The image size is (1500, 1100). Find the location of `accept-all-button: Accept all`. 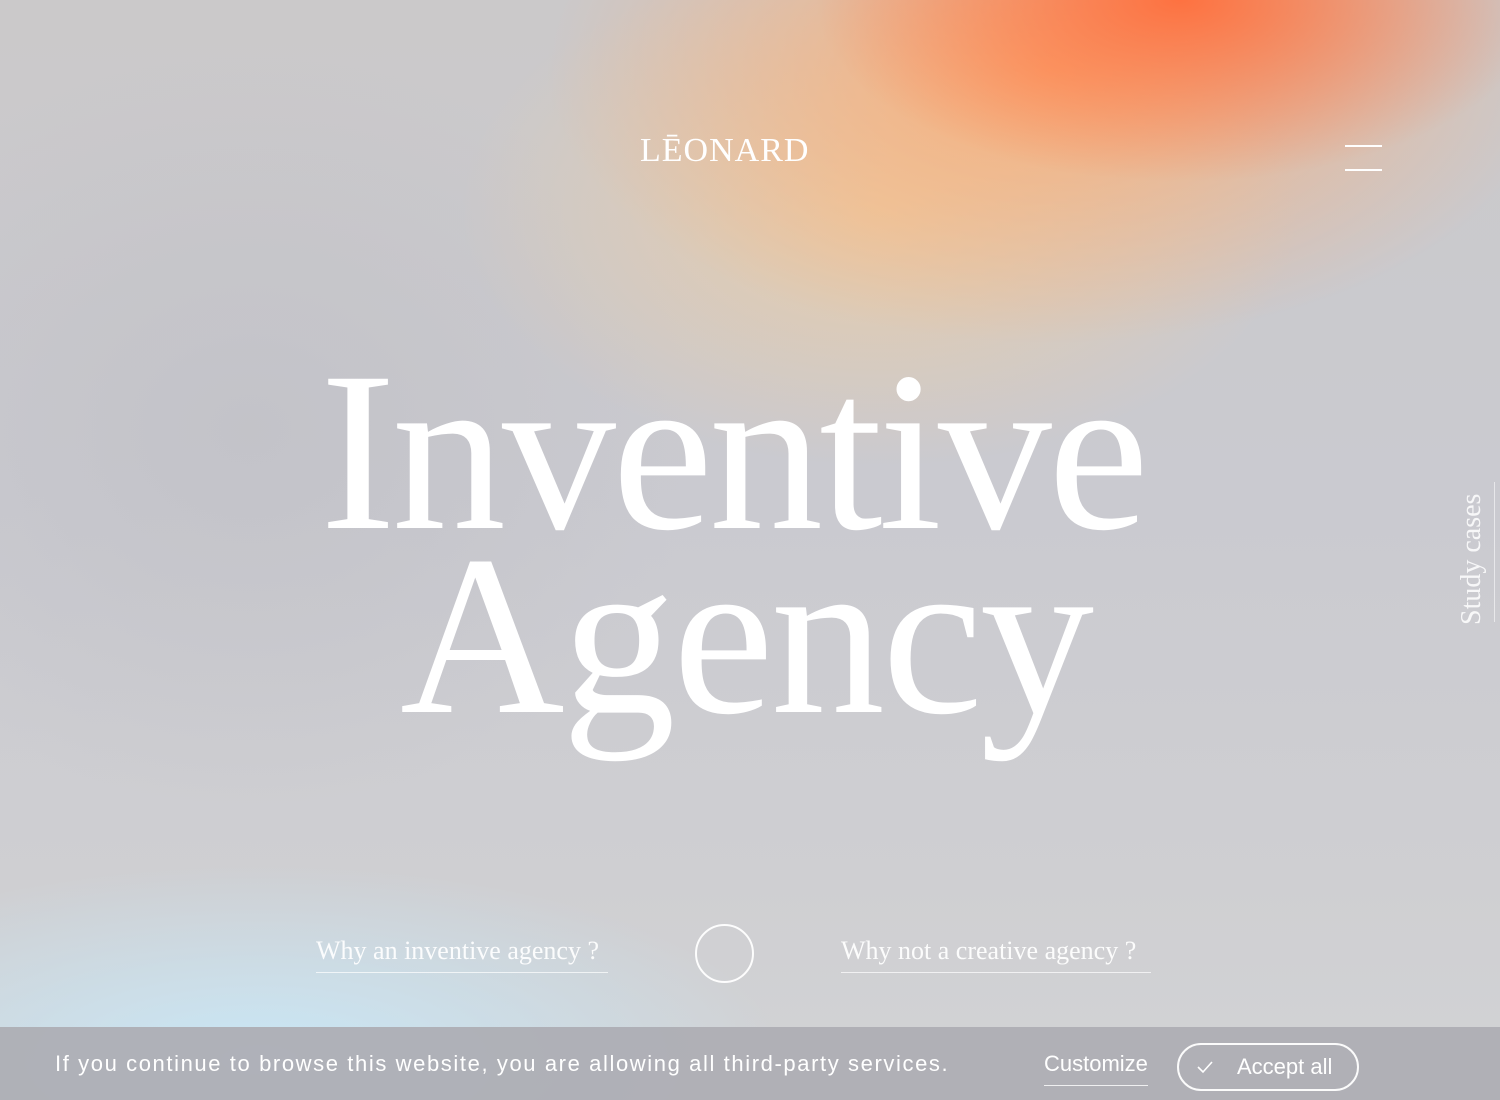

accept-all-button: Accept all is located at coordinates (1268, 1067).